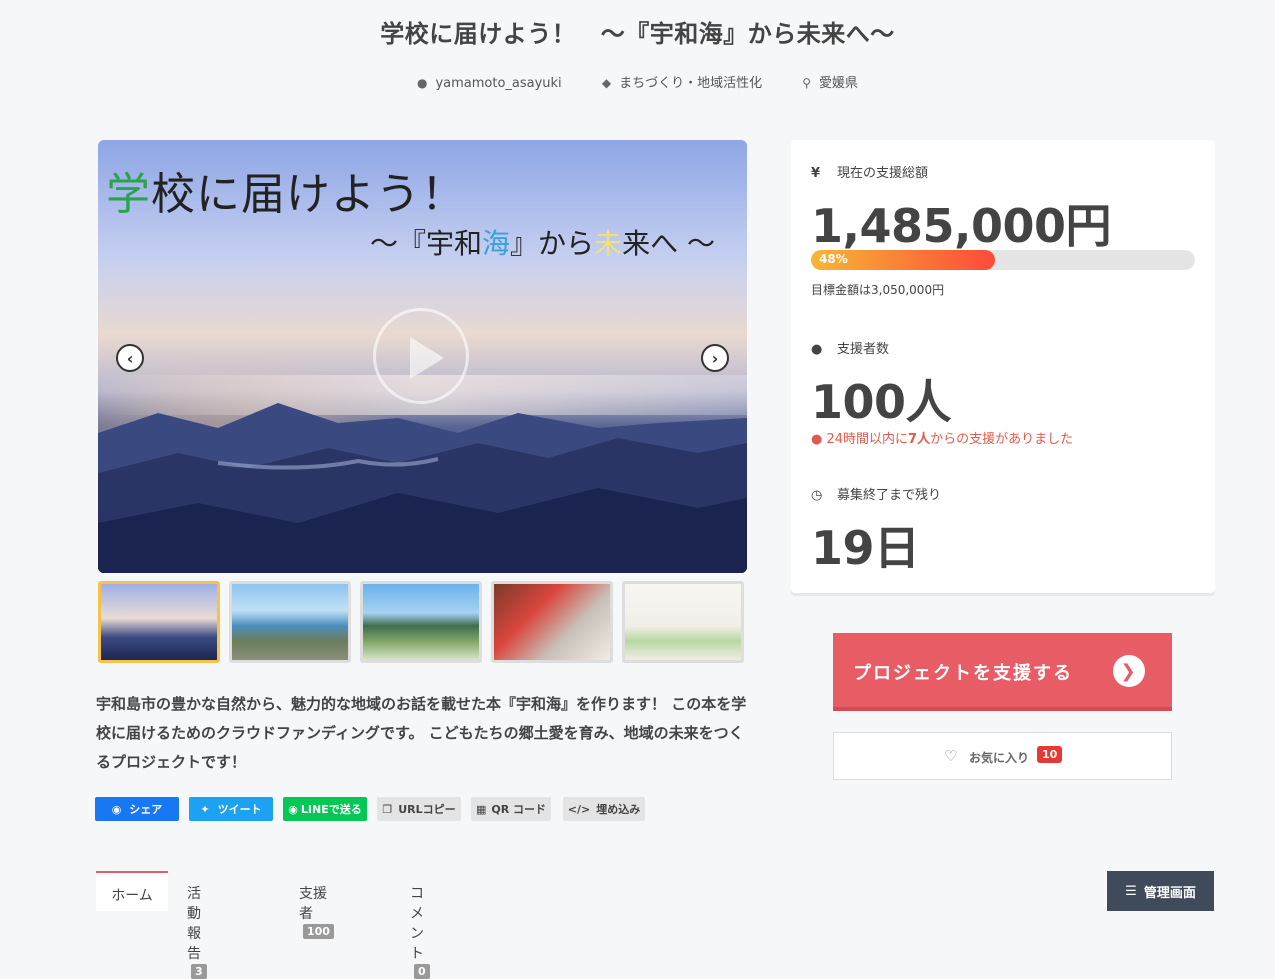 This screenshot has height=979, width=1275. I want to click on twitter-icon: ✦, so click(205, 809).